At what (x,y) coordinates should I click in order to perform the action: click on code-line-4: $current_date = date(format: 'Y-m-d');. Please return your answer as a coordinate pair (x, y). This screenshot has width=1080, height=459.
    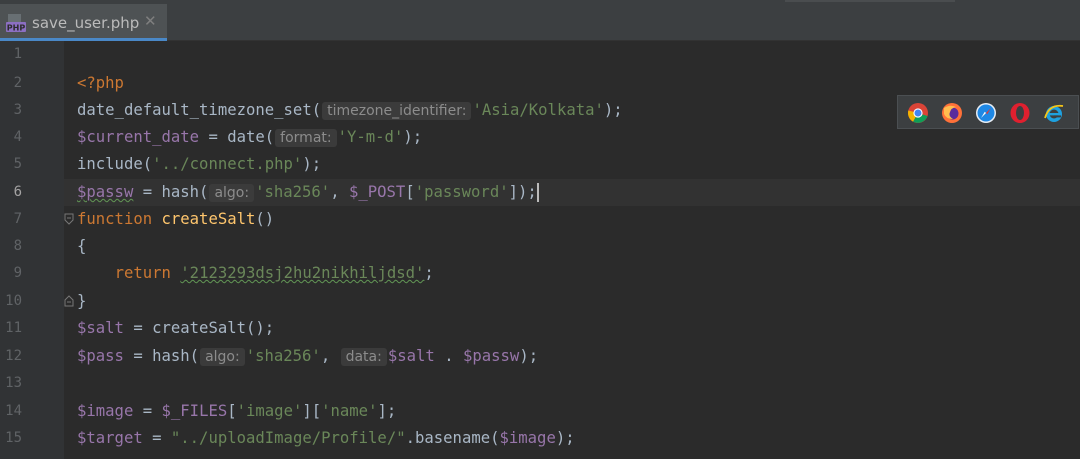
    Looking at the image, I should click on (250, 137).